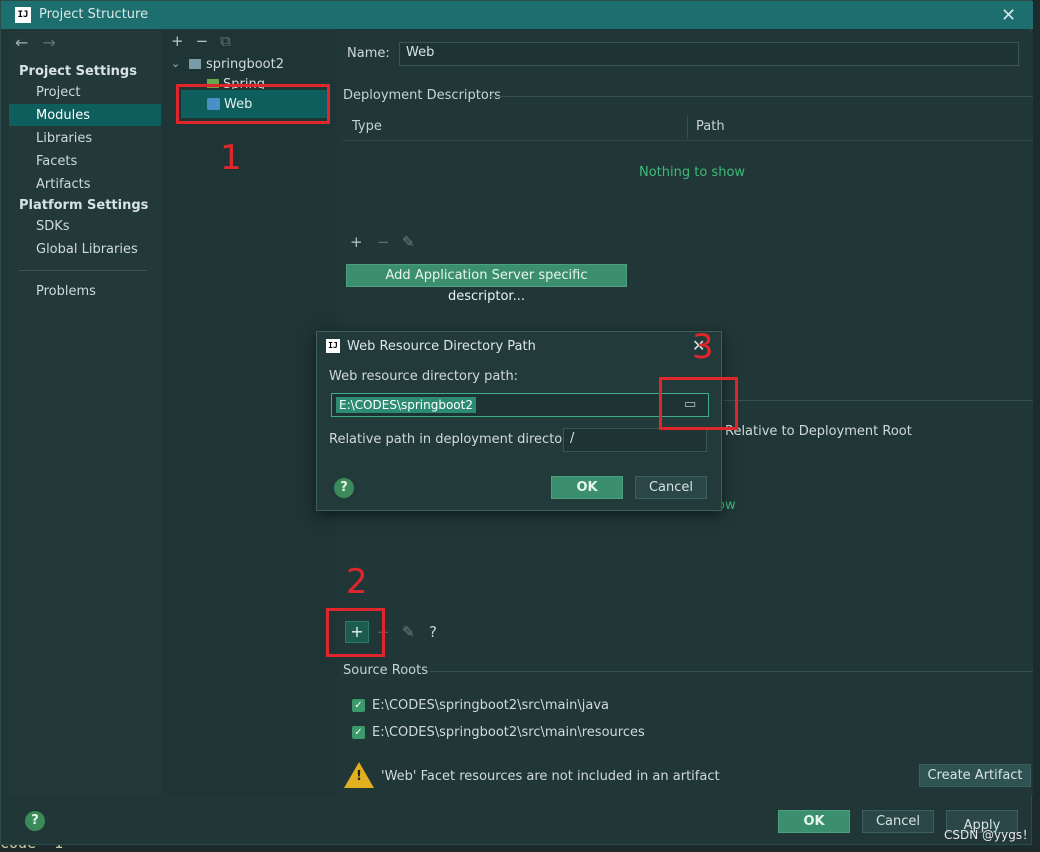  What do you see at coordinates (64, 138) in the screenshot?
I see `sidebar-item-libraries: Libraries` at bounding box center [64, 138].